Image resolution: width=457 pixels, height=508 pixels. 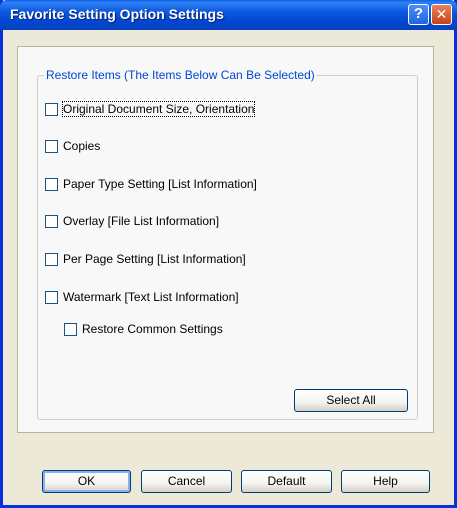 I want to click on option-overlay: Overlay [File List Information], so click(x=132, y=221).